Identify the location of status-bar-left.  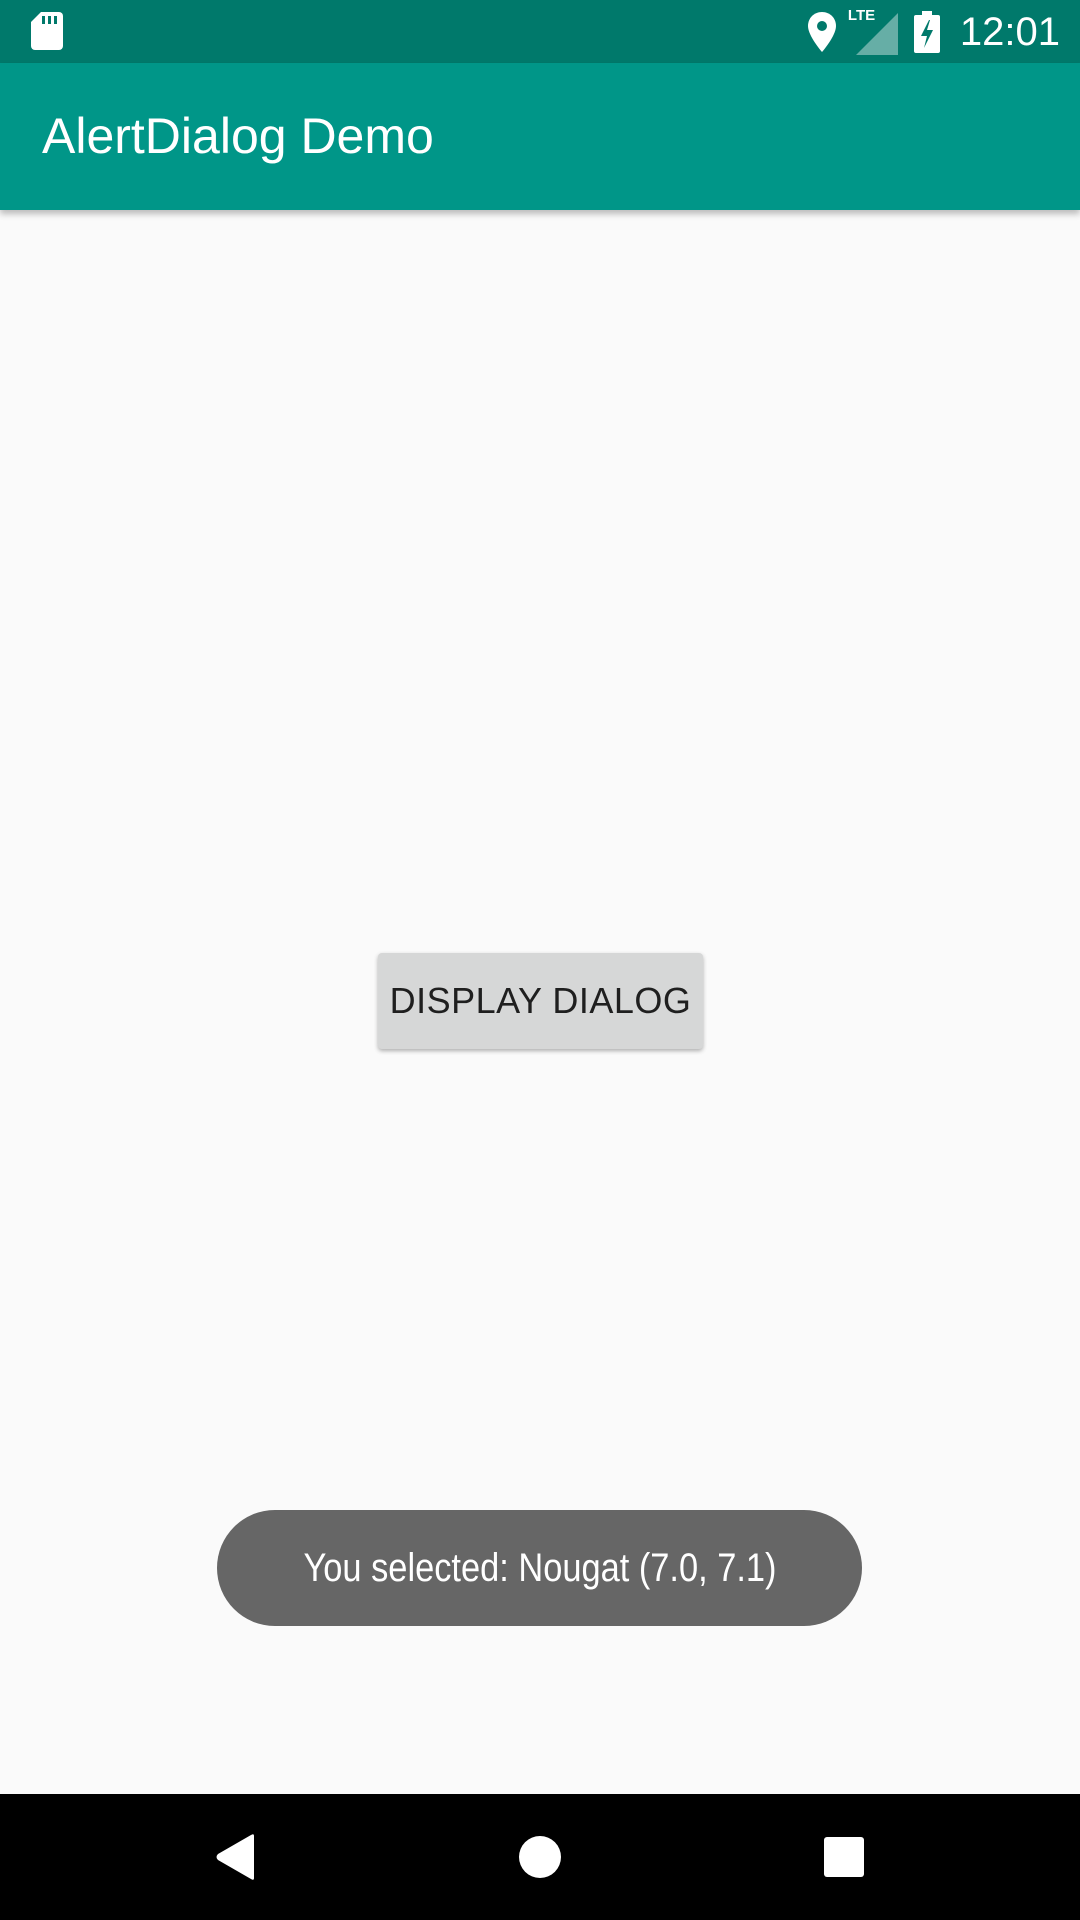
(47, 33).